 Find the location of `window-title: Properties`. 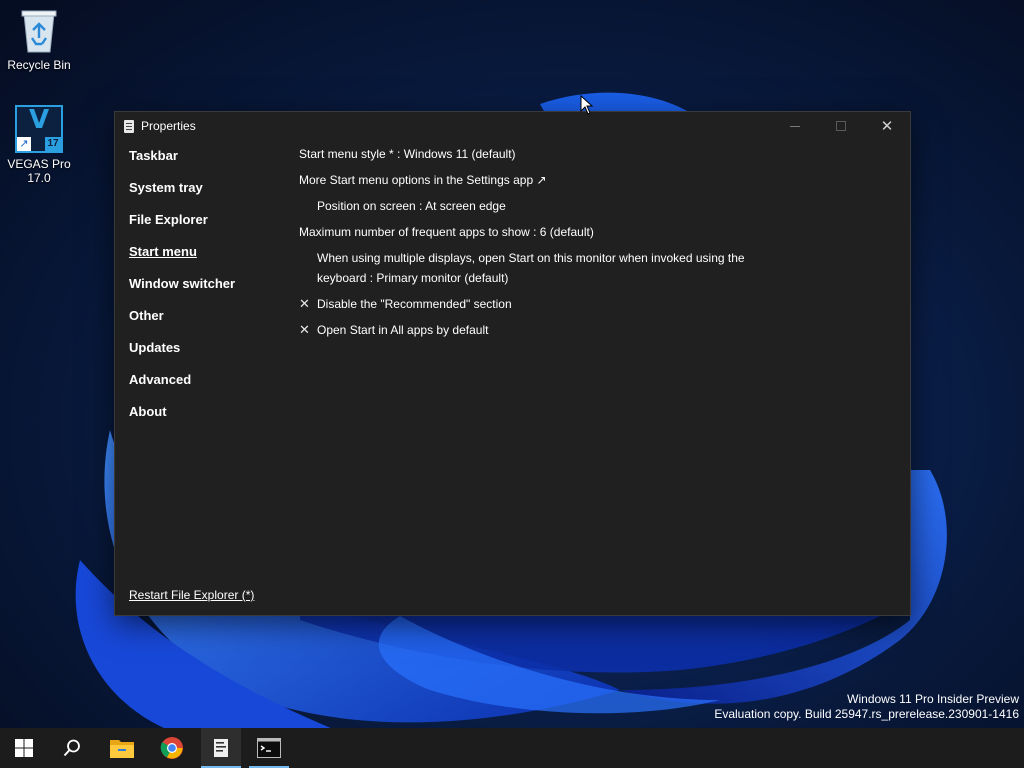

window-title: Properties is located at coordinates (168, 126).